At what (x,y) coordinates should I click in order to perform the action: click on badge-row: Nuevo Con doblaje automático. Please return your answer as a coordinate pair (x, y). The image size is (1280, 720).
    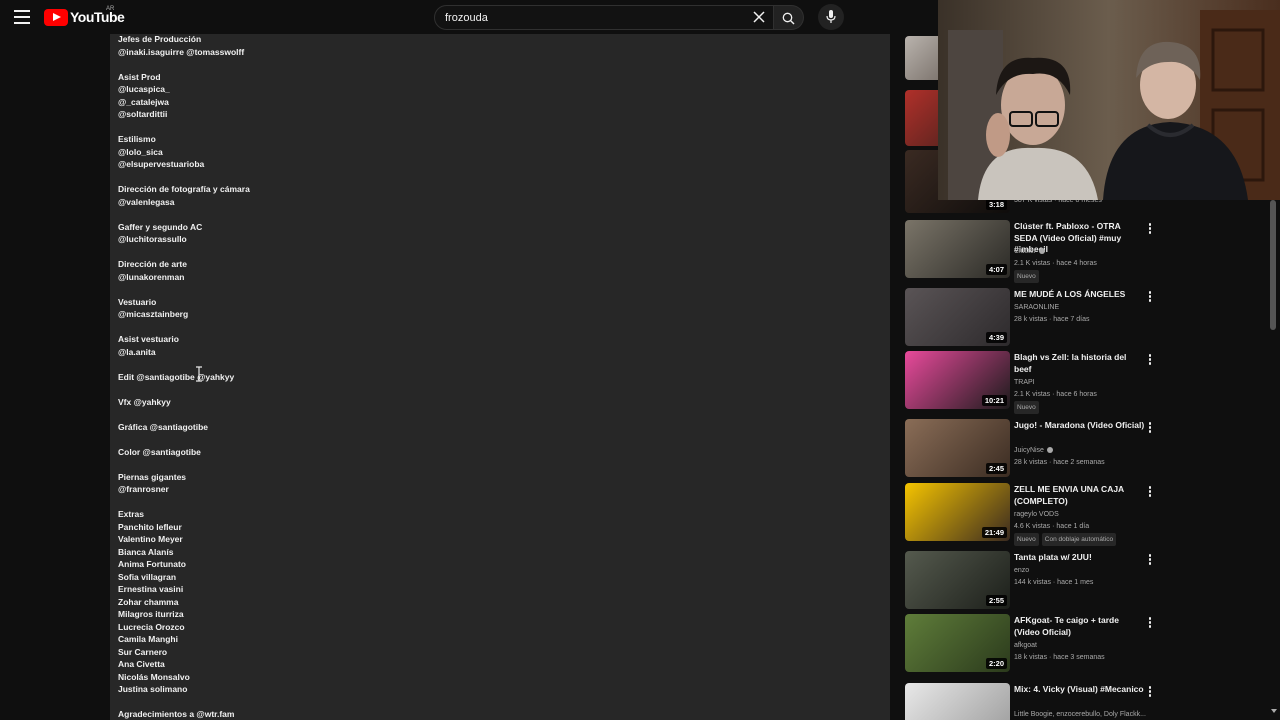
    Looking at the image, I should click on (1084, 539).